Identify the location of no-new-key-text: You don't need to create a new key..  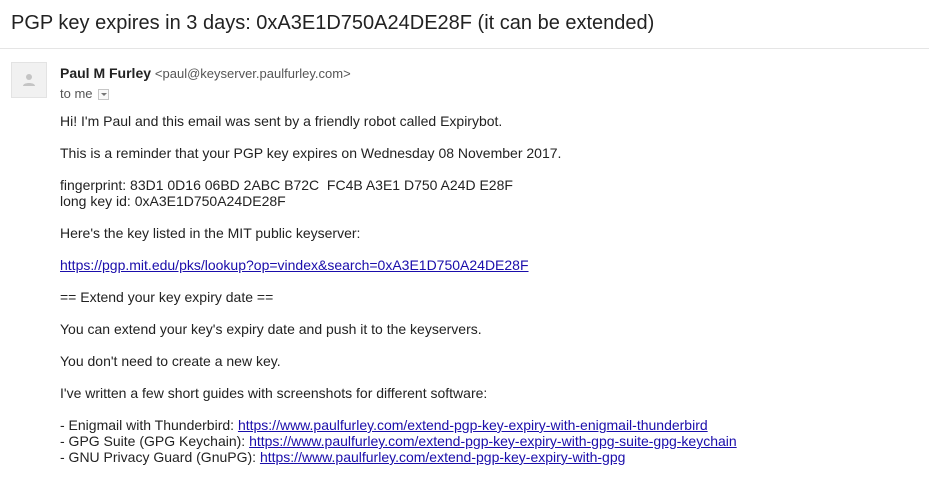
(170, 361).